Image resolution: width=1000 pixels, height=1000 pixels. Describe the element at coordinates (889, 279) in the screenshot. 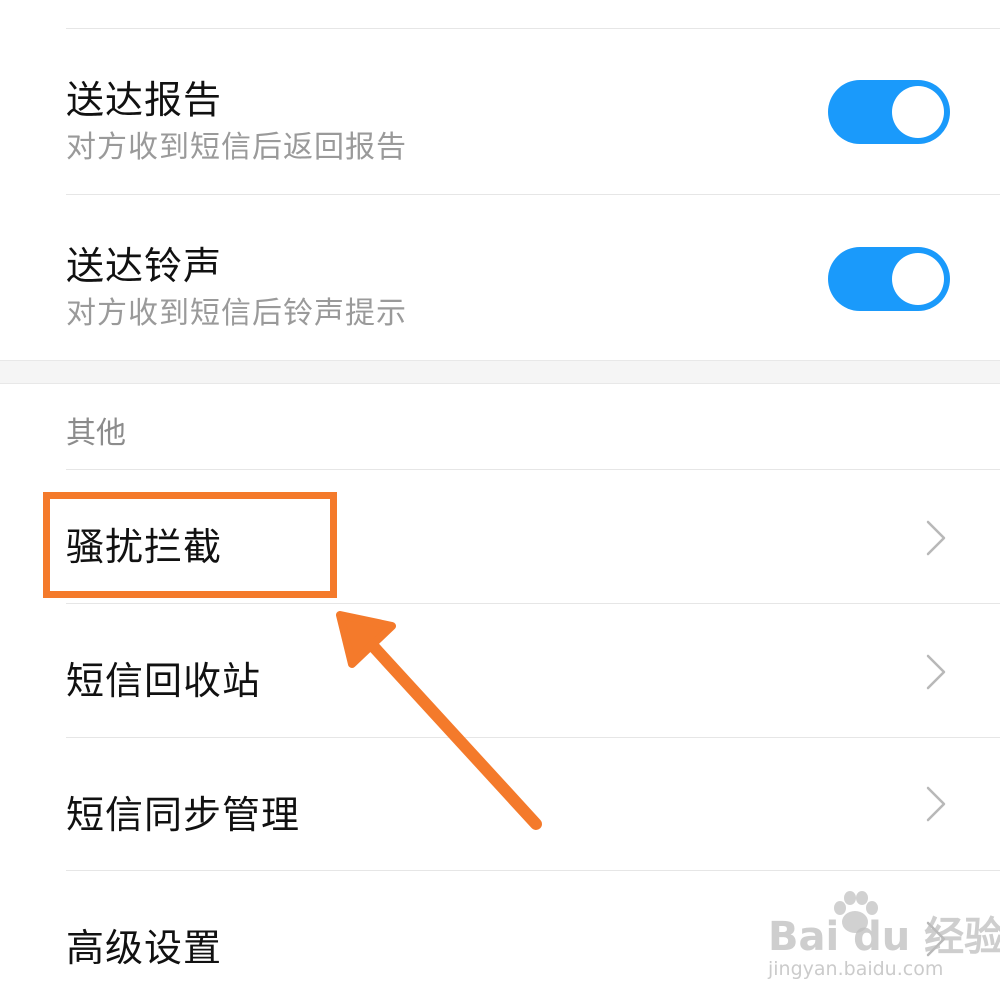

I see `delivery-ringtone-toggle` at that location.